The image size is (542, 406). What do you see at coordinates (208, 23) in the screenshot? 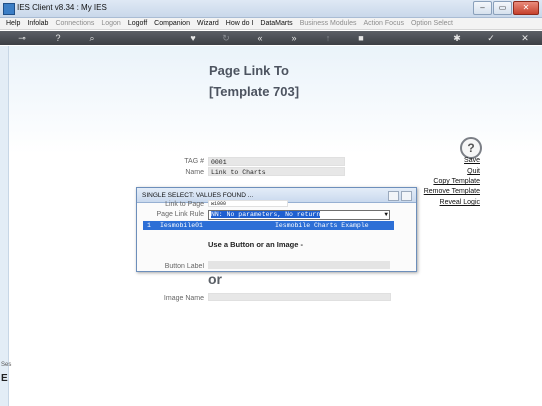
I see `menu-wizard: Wizard` at bounding box center [208, 23].